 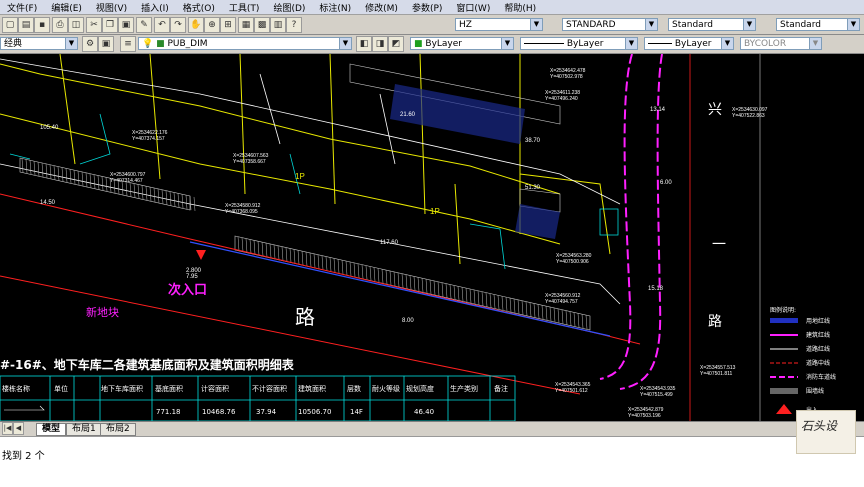 I want to click on preview-icon: ◫, so click(x=76, y=25).